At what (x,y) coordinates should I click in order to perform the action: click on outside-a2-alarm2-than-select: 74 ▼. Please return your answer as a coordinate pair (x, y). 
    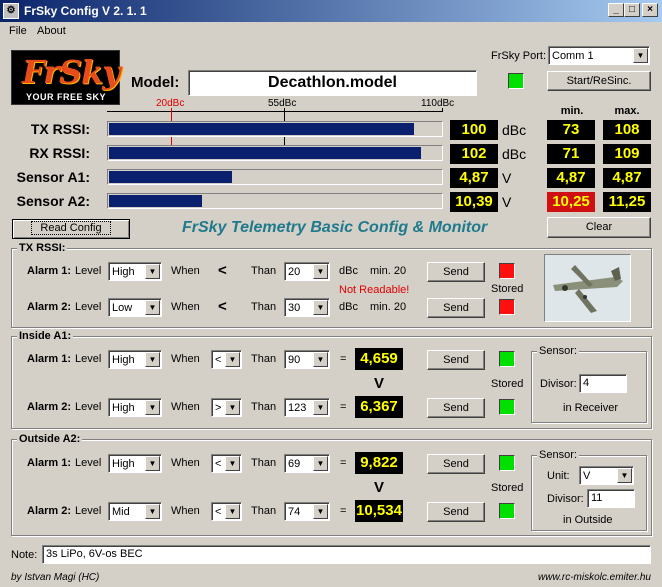
    Looking at the image, I should click on (307, 511).